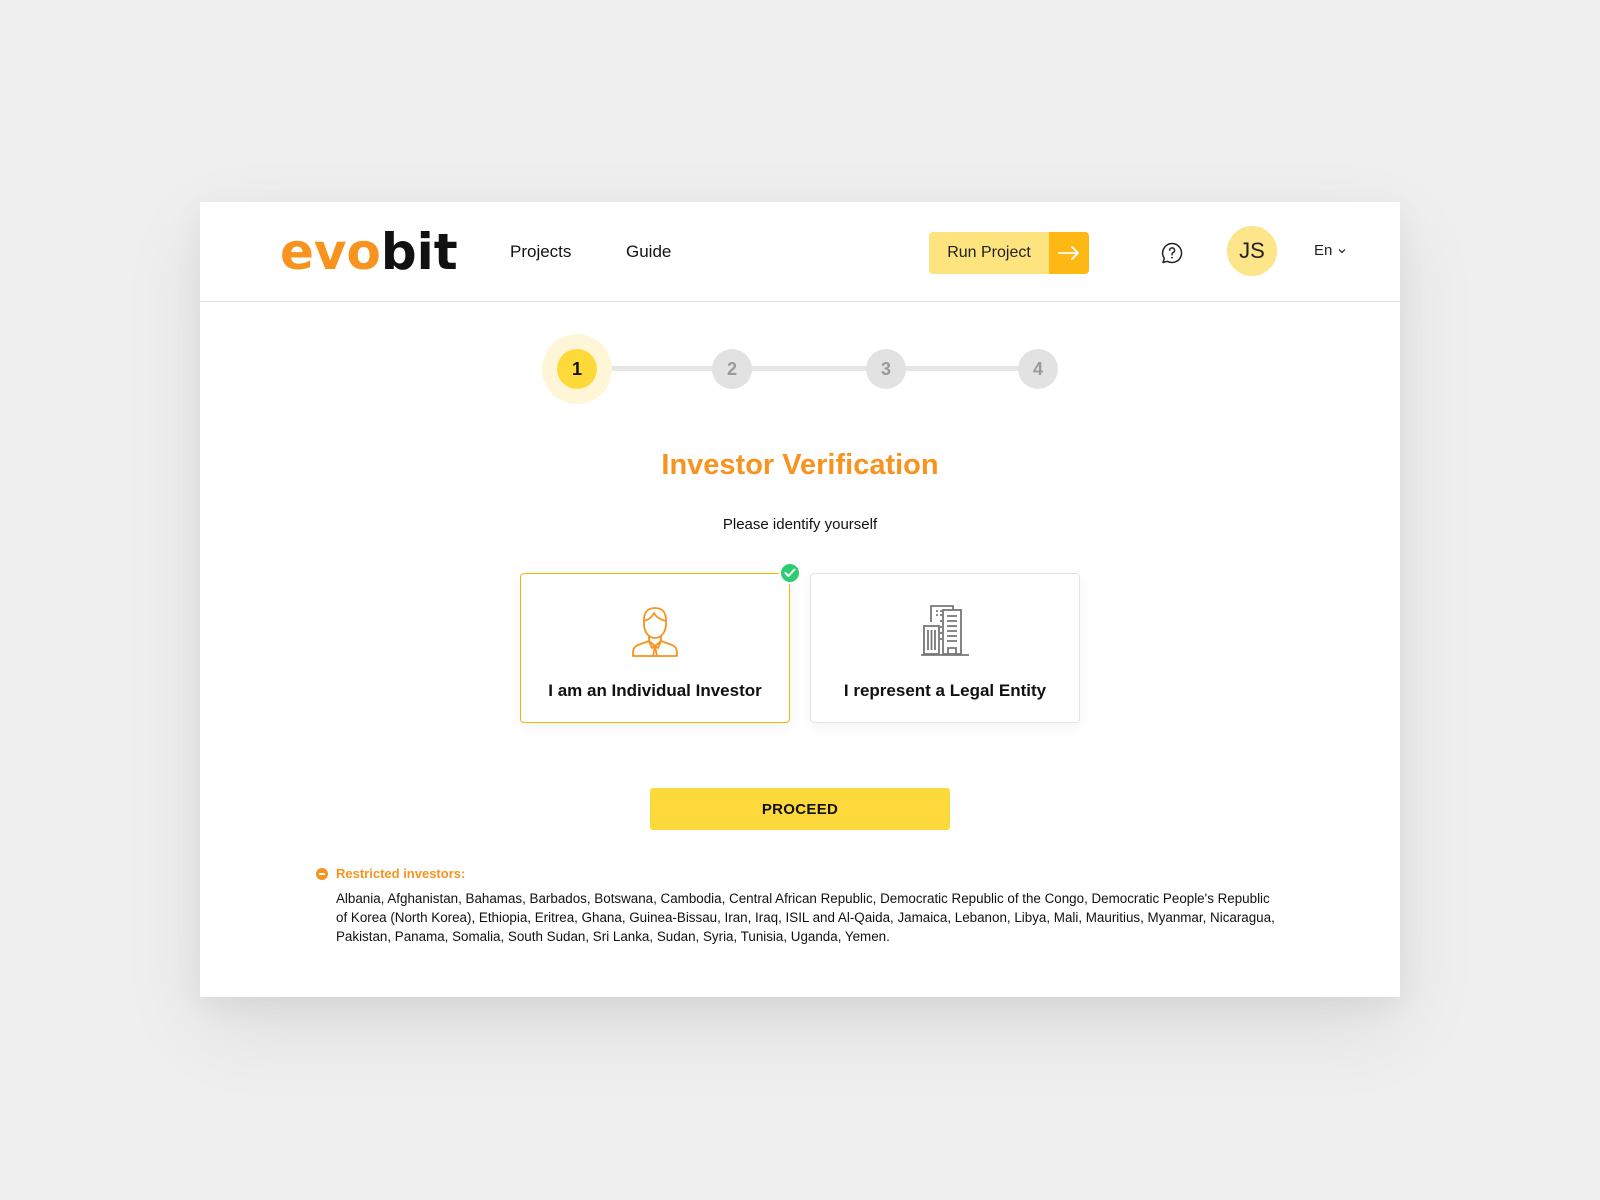  Describe the element at coordinates (330, 252) in the screenshot. I see `logo-evo: evo` at that location.